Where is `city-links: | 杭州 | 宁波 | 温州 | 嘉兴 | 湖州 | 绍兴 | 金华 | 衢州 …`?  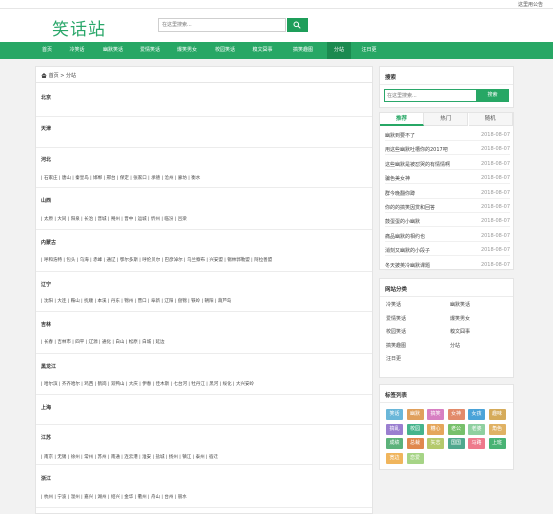
city-links: | 杭州 | 宁波 | 温州 | 嘉兴 | 湖州 | 绍兴 | 金华 | 衢州 … is located at coordinates (114, 497).